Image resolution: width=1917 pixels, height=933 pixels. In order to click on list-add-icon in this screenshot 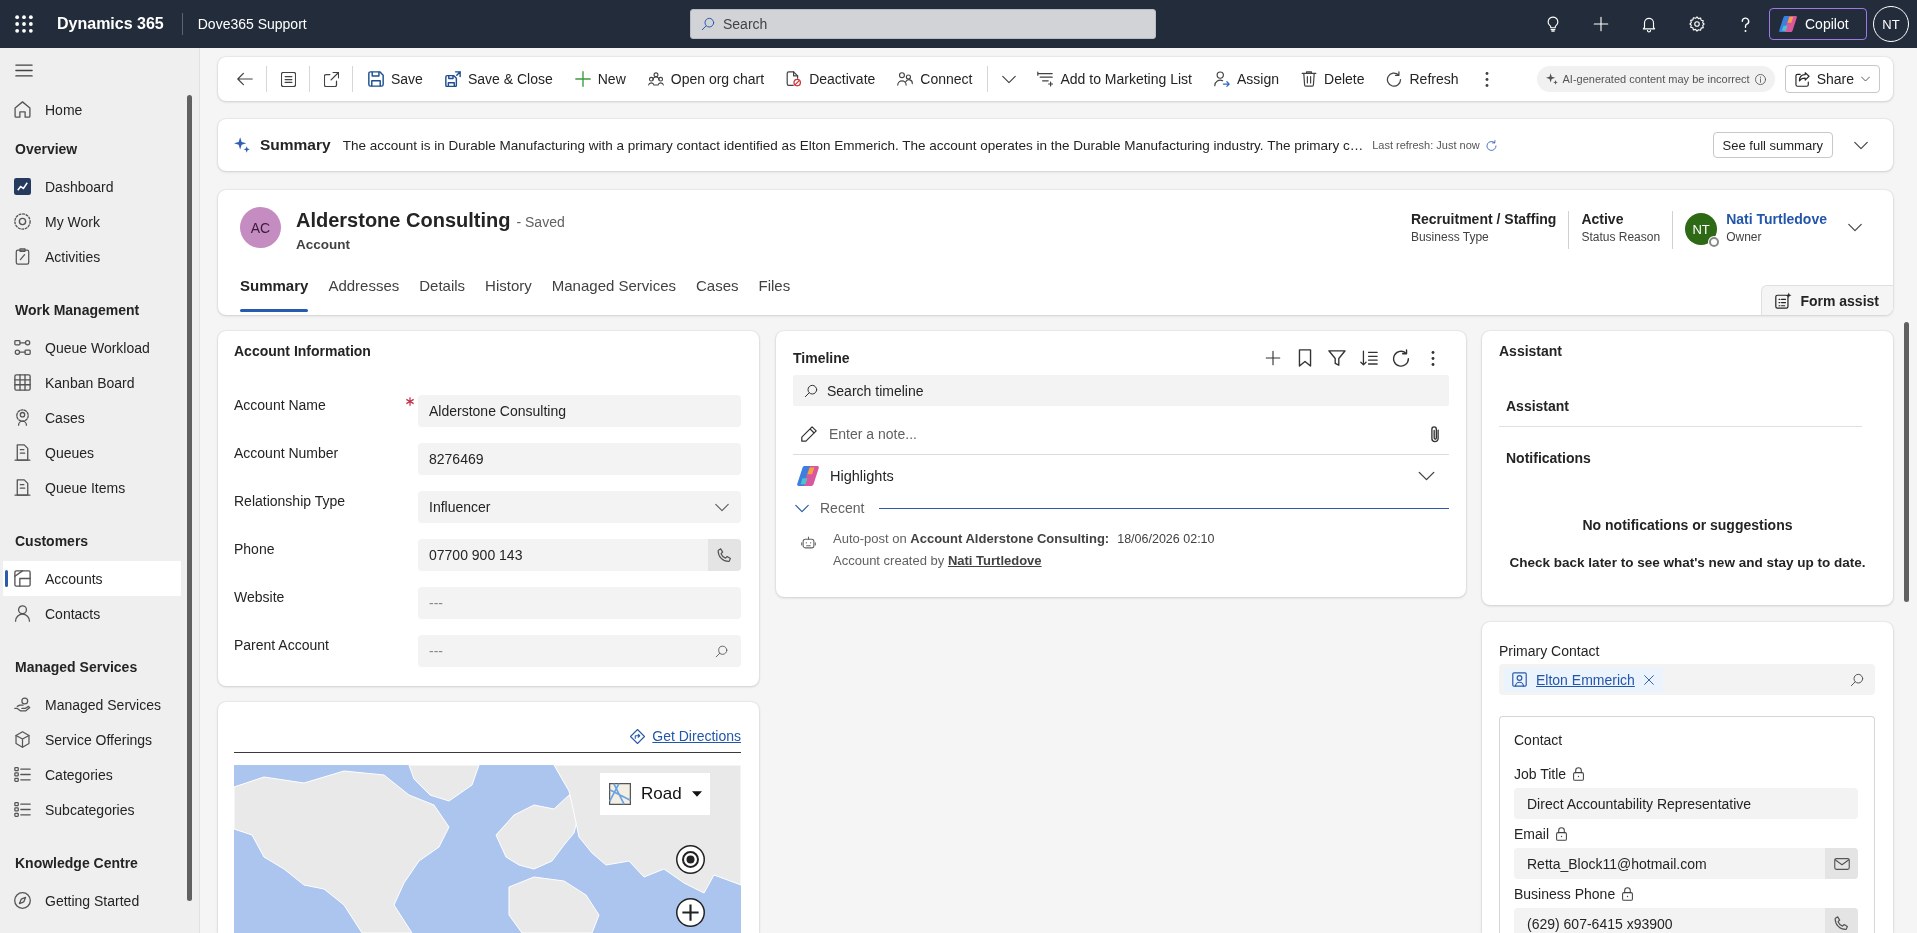, I will do `click(1045, 79)`.